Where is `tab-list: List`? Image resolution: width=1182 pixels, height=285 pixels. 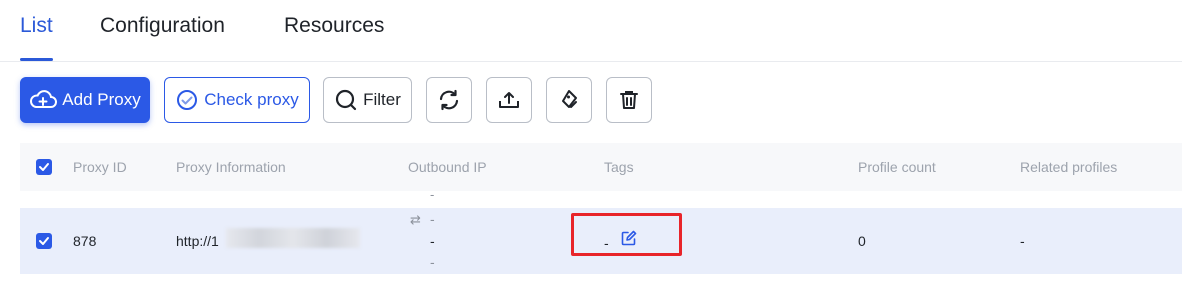 tab-list: List is located at coordinates (36, 26).